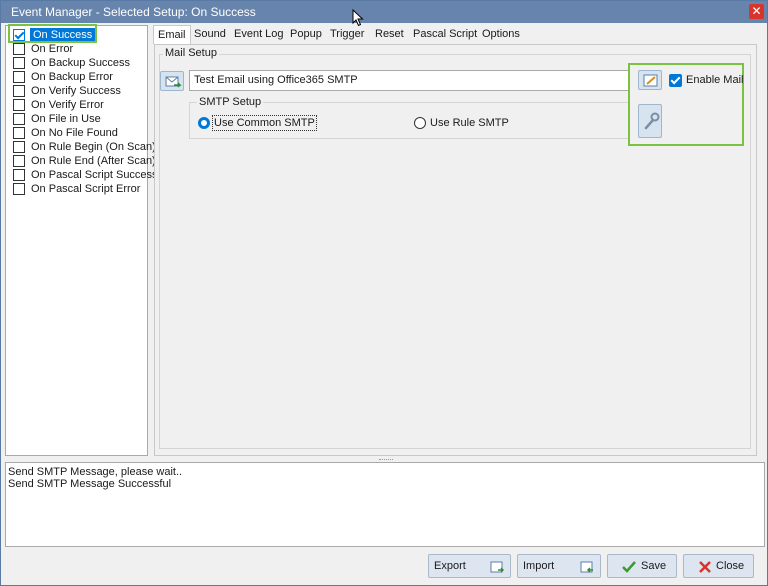 The width and height of the screenshot is (768, 586). Describe the element at coordinates (715, 80) in the screenshot. I see `enable-mail-label: Enable Mail` at that location.